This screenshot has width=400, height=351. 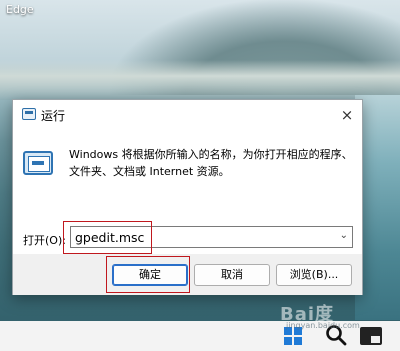 What do you see at coordinates (232, 275) in the screenshot?
I see `cancel-button: 取消` at bounding box center [232, 275].